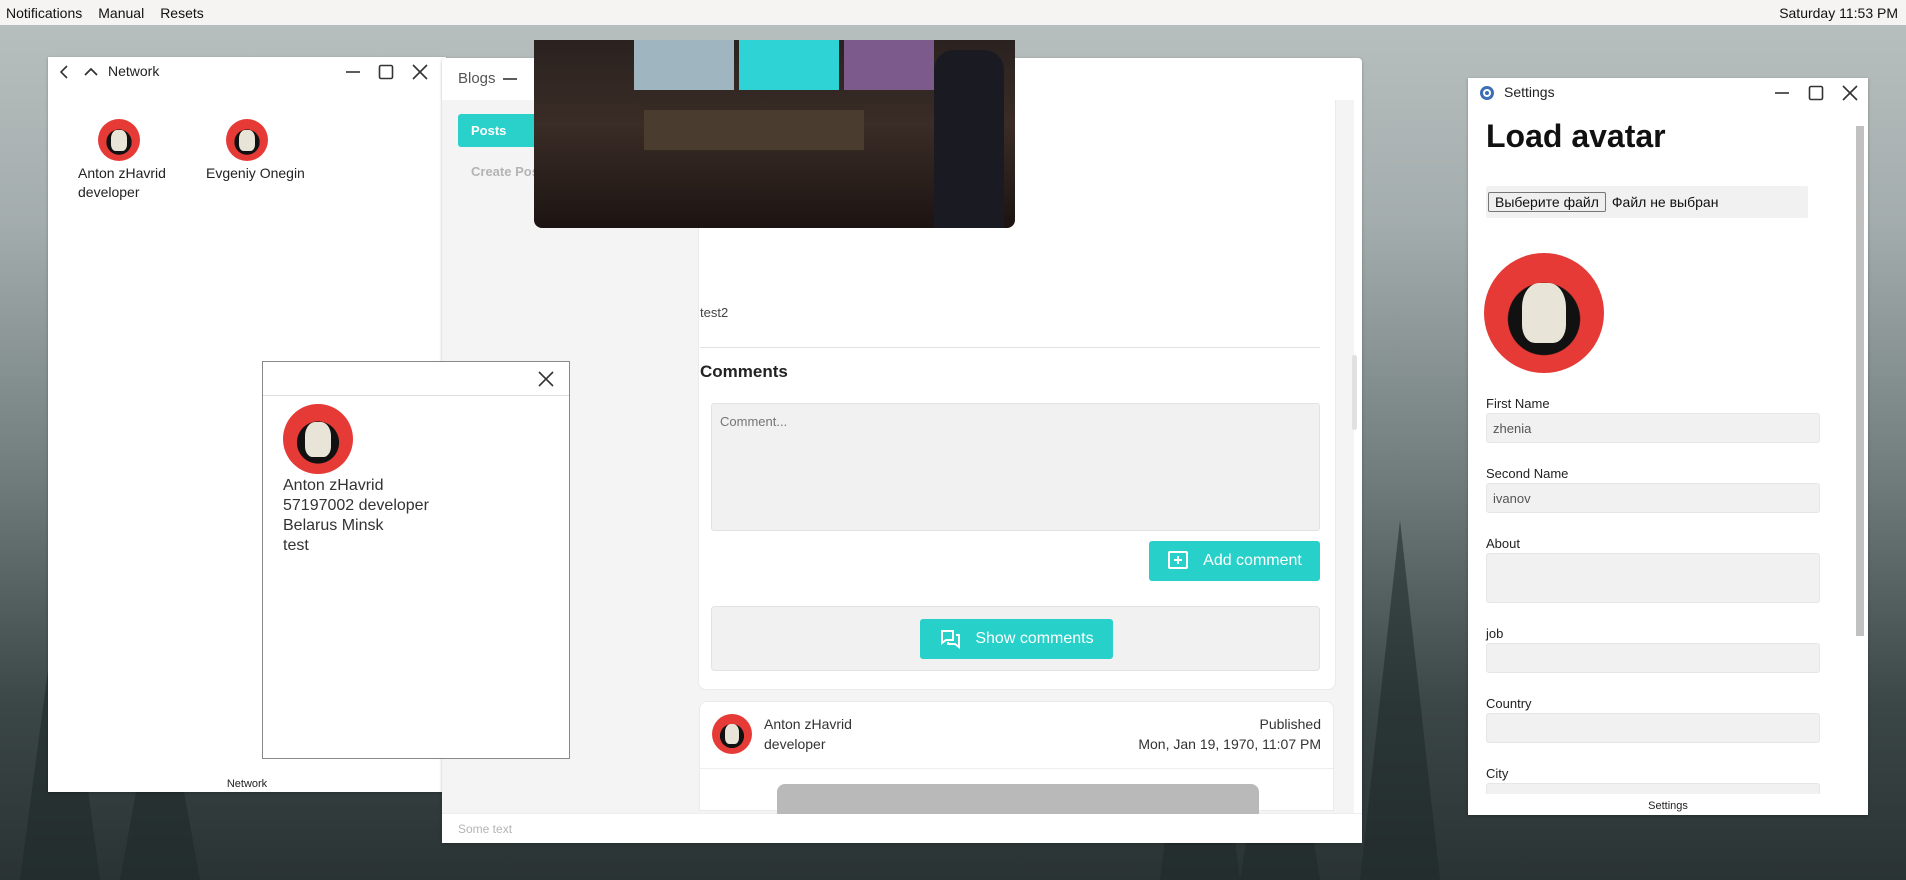  What do you see at coordinates (1354, 392) in the screenshot?
I see `feed-scrollbar` at bounding box center [1354, 392].